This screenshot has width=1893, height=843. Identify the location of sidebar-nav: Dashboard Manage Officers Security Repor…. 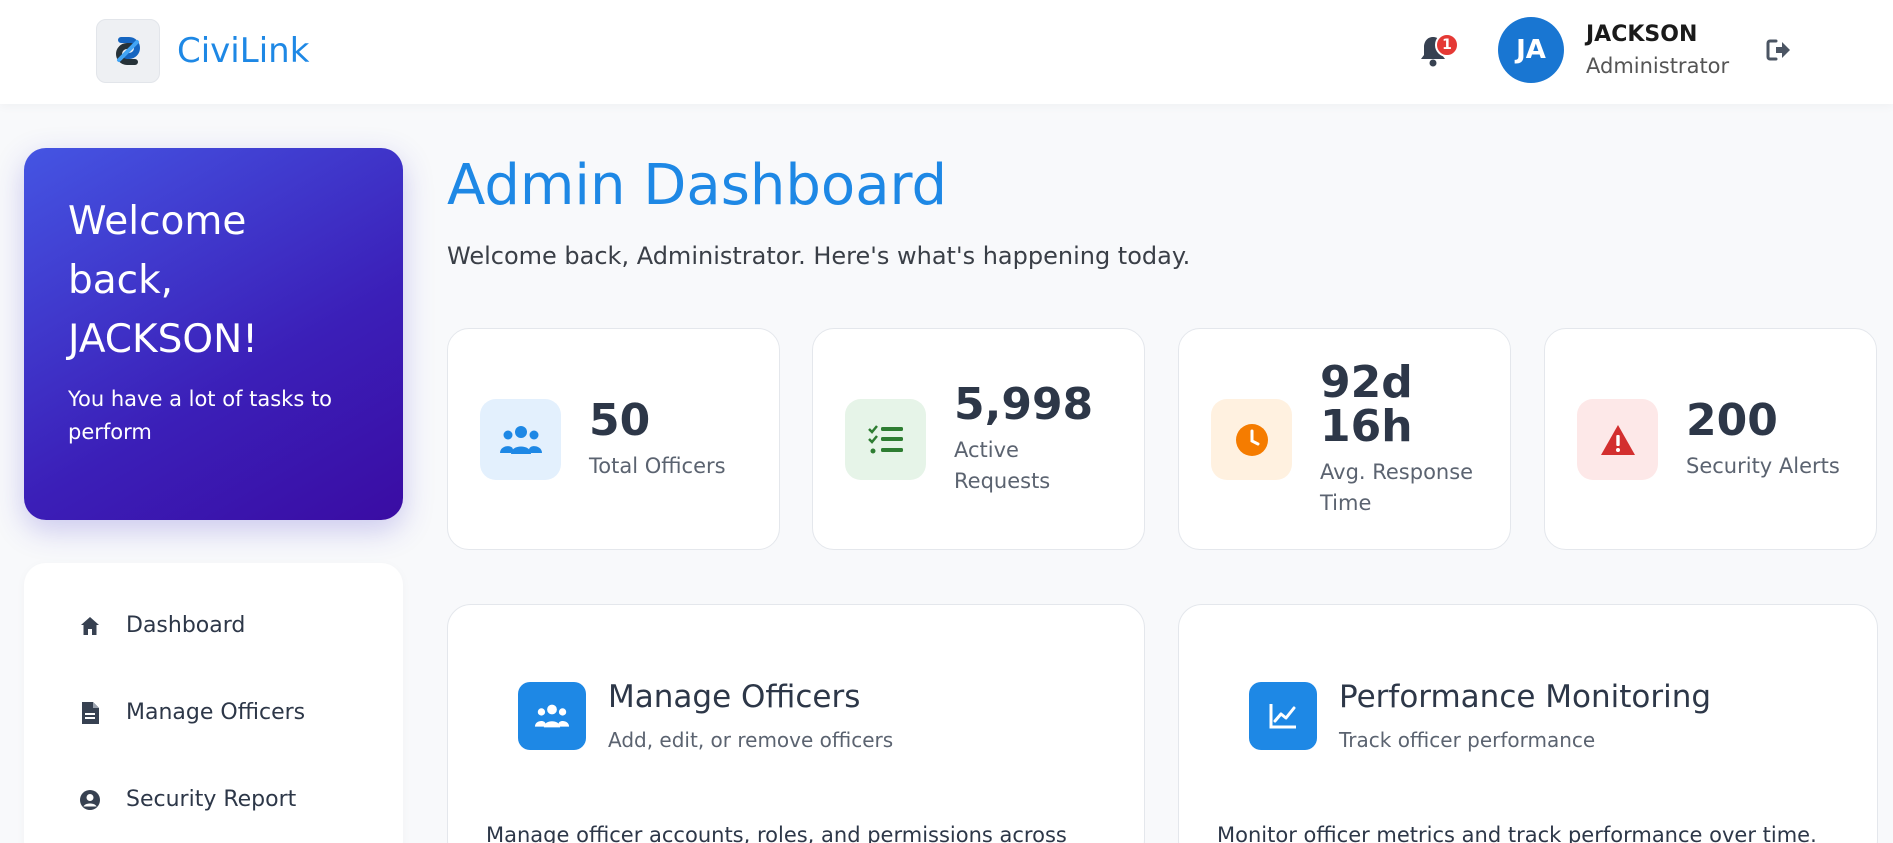
(213, 703).